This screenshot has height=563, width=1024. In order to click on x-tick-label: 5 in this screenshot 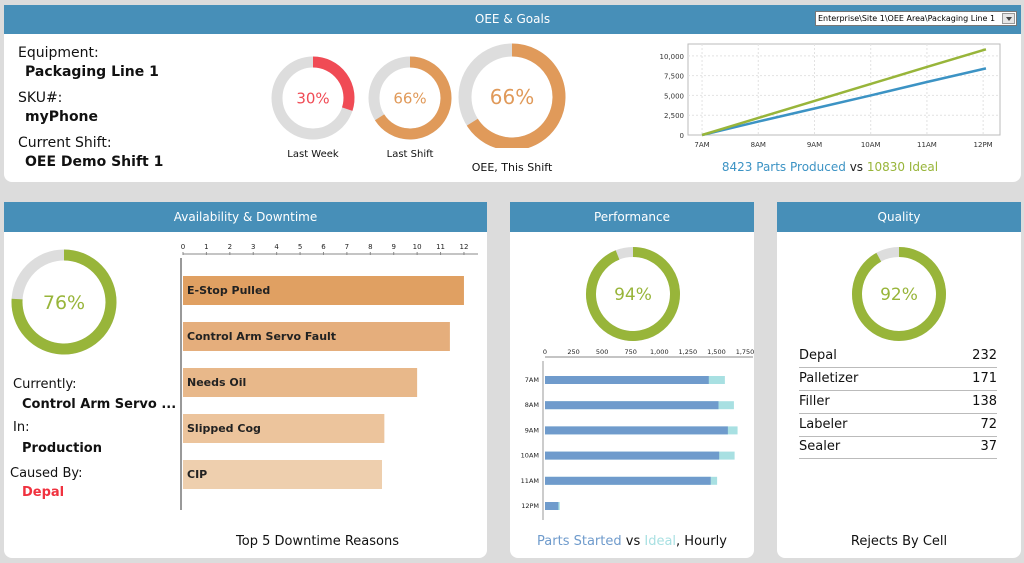, I will do `click(300, 247)`.